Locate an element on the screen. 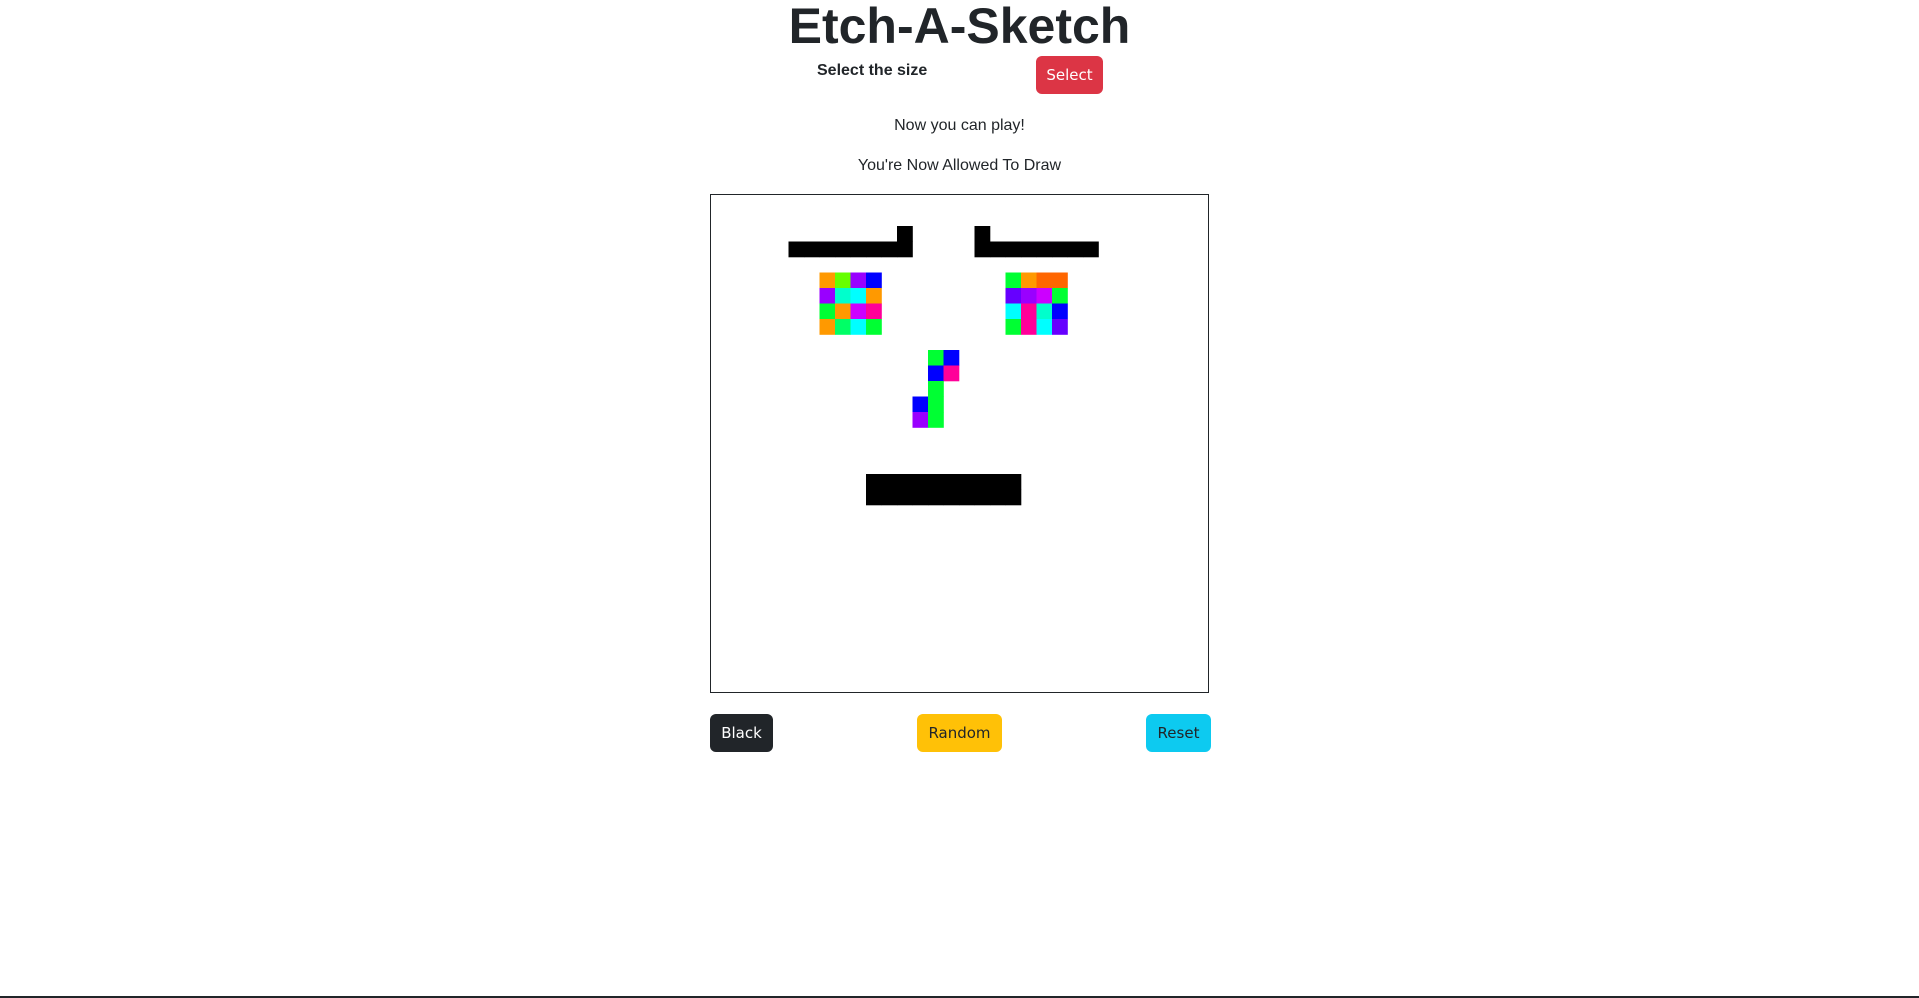  size-selector-row: Select the size Select is located at coordinates (957, 75).